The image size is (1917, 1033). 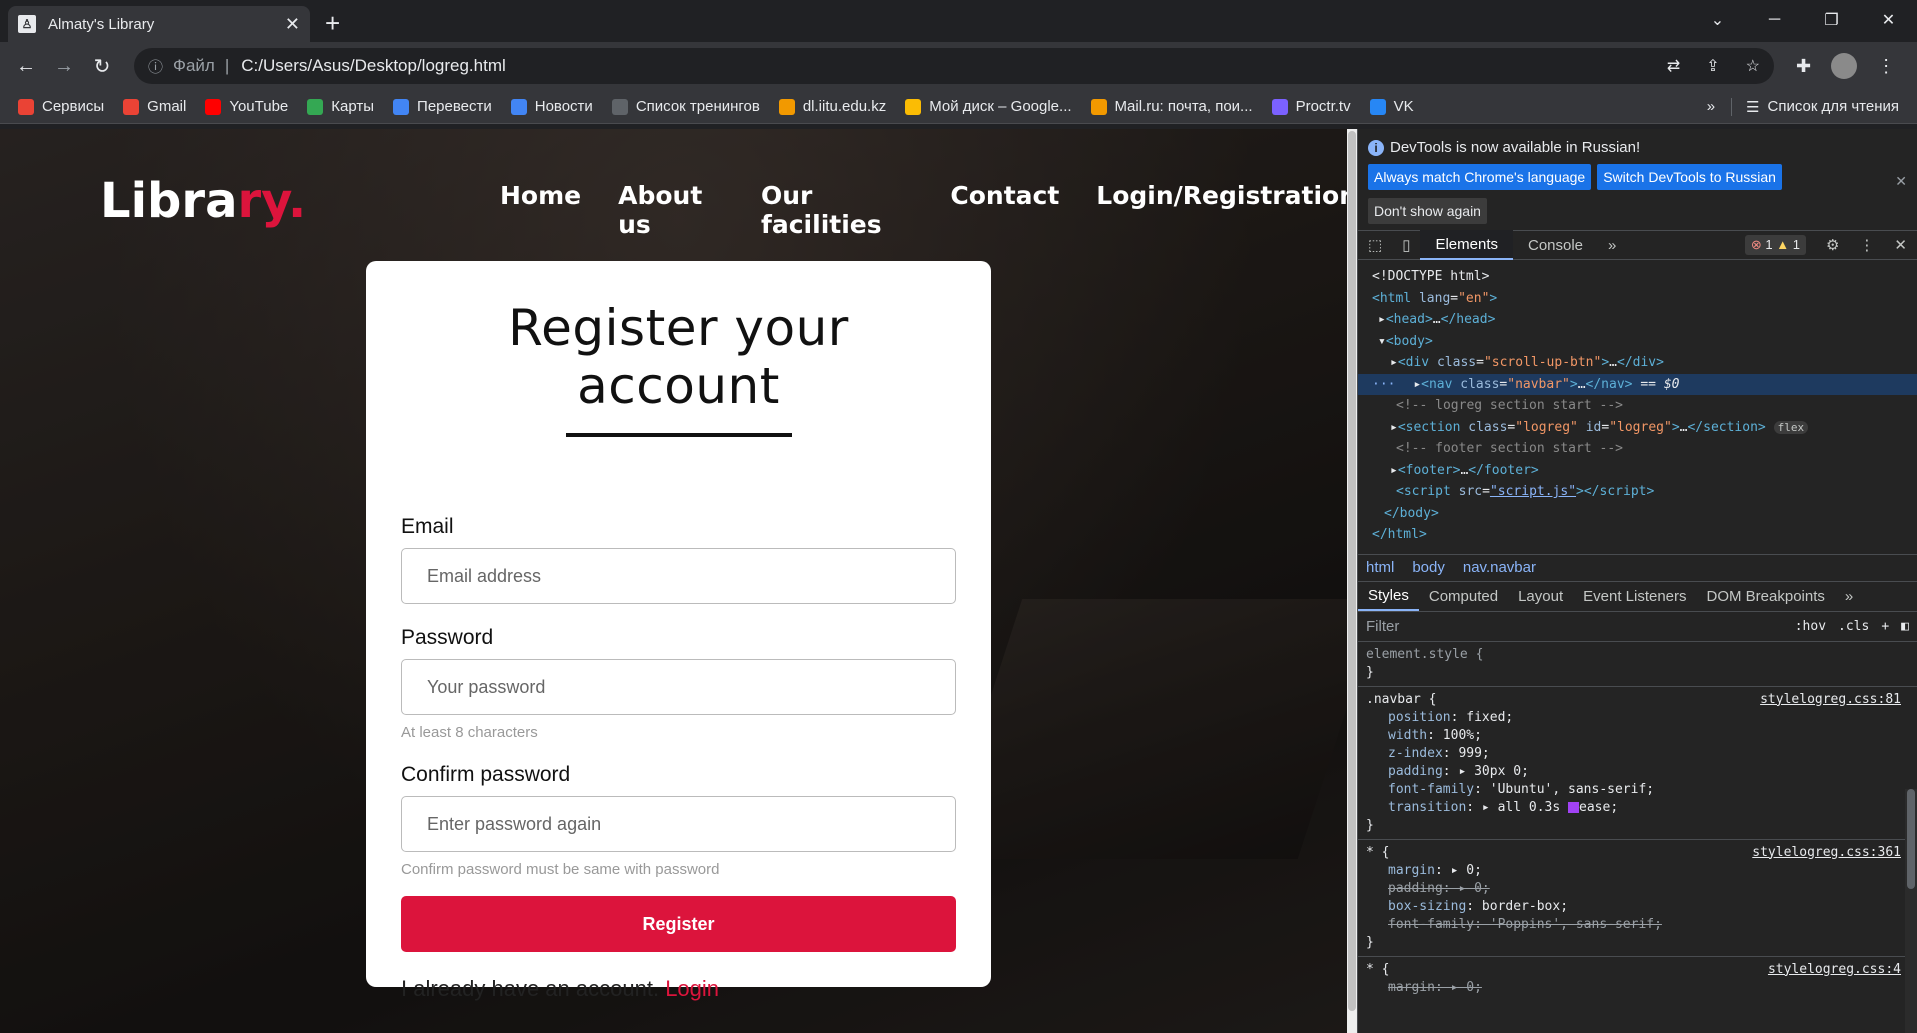 What do you see at coordinates (102, 66) in the screenshot?
I see `reload-button: ↻` at bounding box center [102, 66].